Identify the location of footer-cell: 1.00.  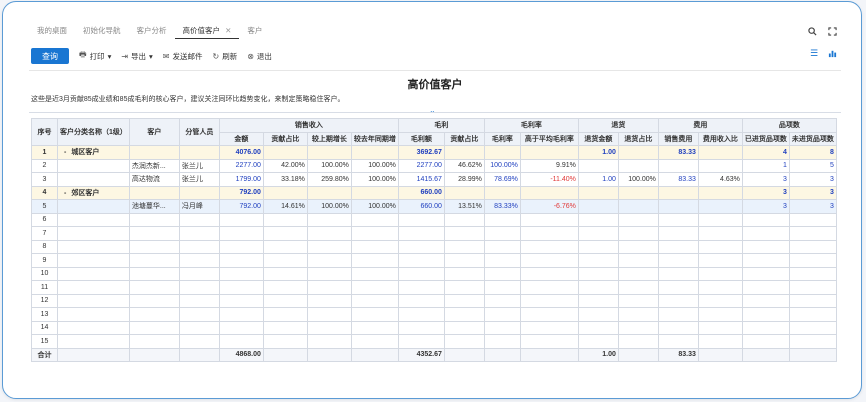
(598, 354).